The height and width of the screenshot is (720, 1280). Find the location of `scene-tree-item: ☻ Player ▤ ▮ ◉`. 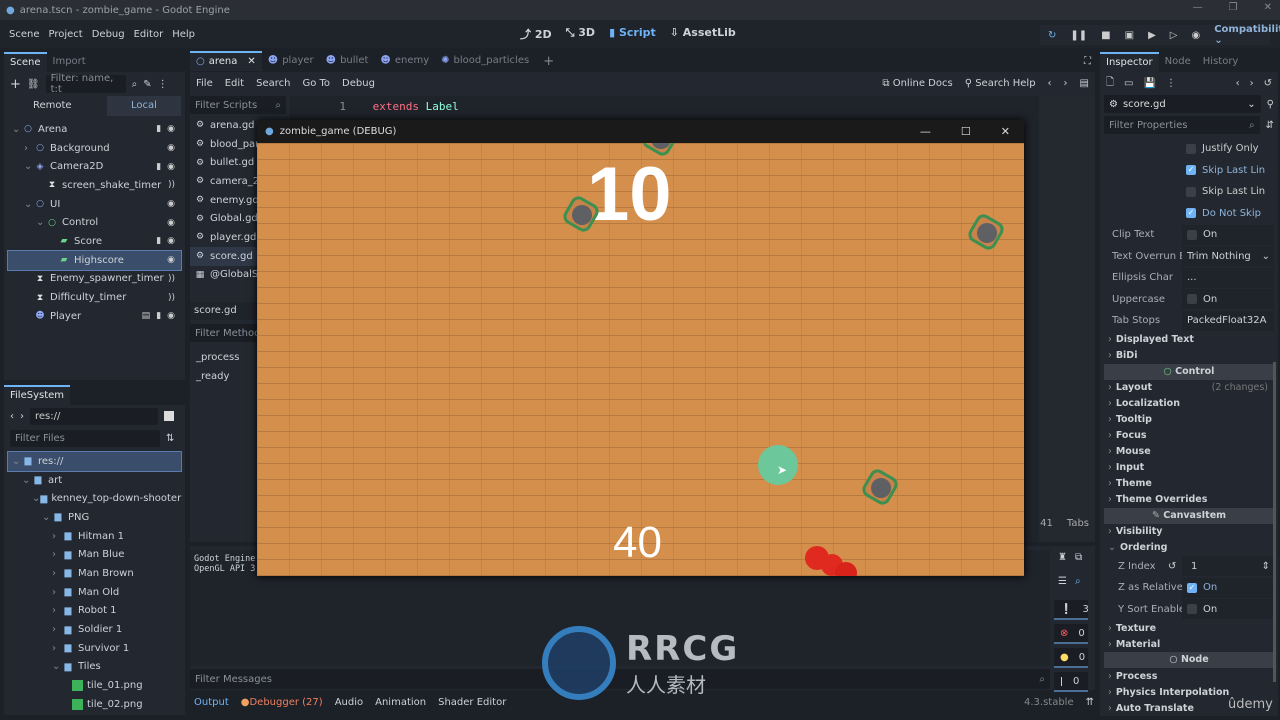

scene-tree-item: ☻ Player ▤ ▮ ◉ is located at coordinates (94, 316).